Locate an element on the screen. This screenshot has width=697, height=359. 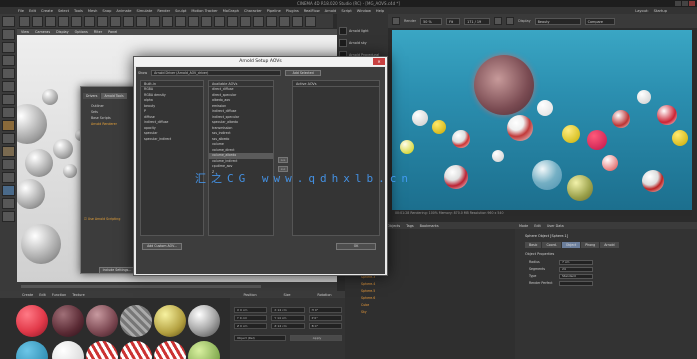
coord-rotation-p: P 0° is located at coordinates (325, 318).